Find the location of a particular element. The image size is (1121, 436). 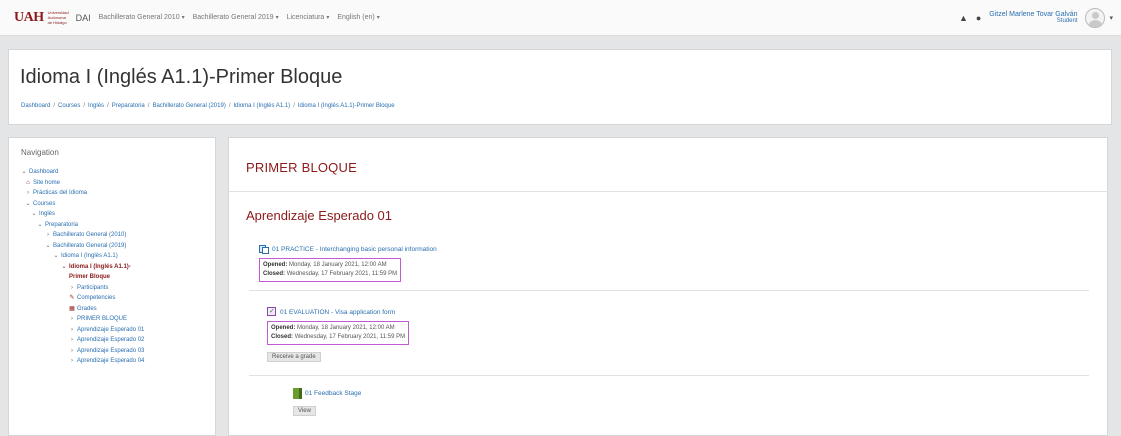

nav-item-current-course-cont: Primer Bloque is located at coordinates (82, 277).